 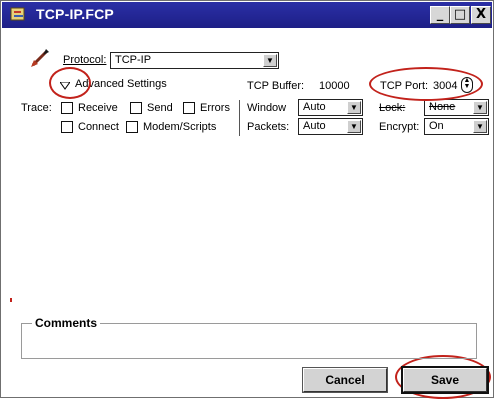 What do you see at coordinates (392, 108) in the screenshot?
I see `lock-label: Lock:` at bounding box center [392, 108].